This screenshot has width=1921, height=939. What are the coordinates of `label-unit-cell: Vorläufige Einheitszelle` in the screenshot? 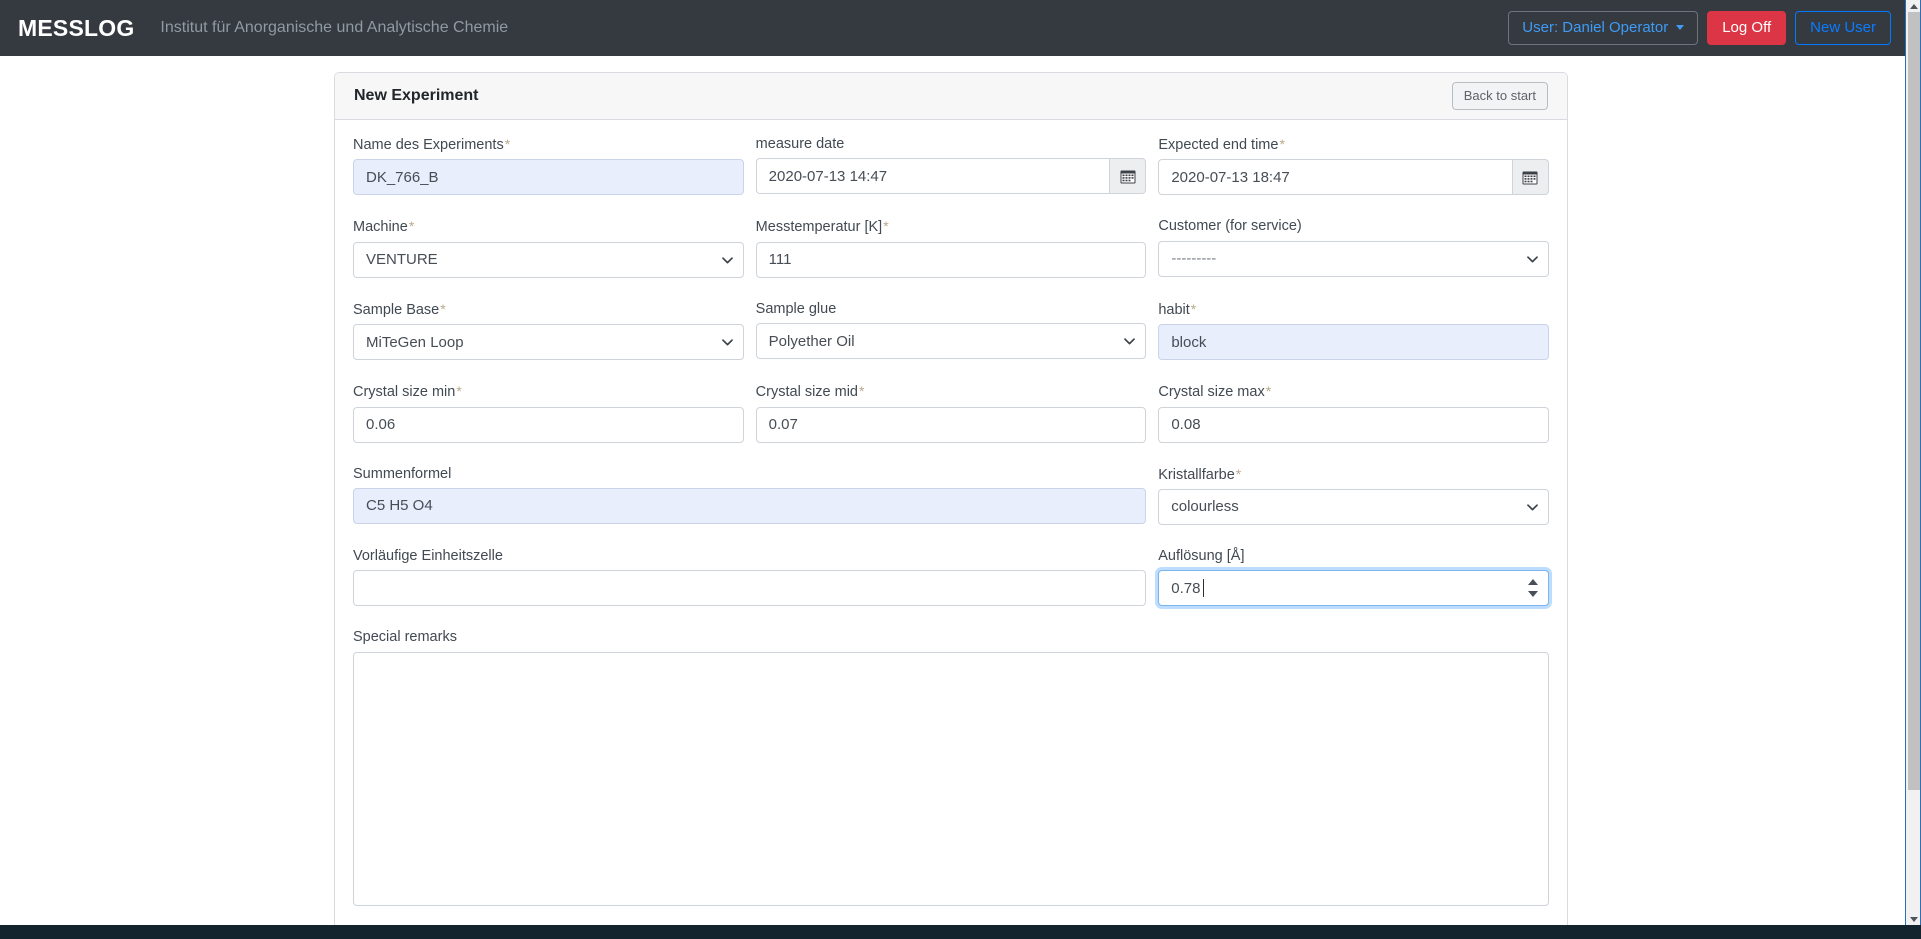 It's located at (428, 555).